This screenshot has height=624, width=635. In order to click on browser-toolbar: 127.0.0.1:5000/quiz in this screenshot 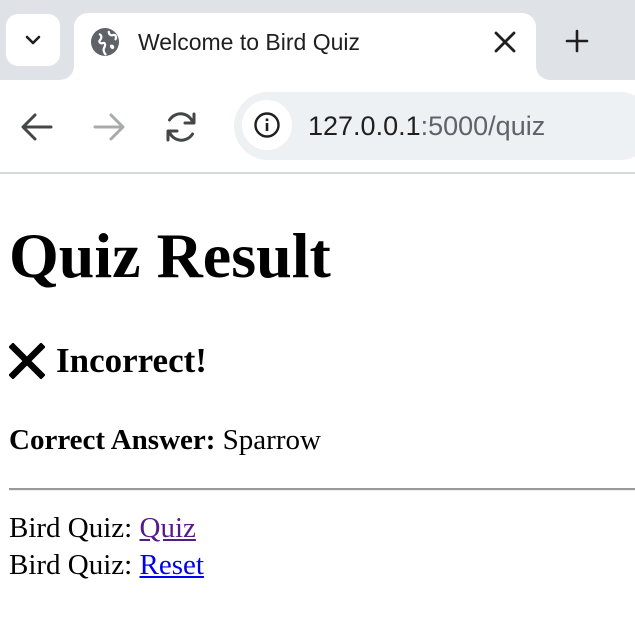, I will do `click(317, 126)`.